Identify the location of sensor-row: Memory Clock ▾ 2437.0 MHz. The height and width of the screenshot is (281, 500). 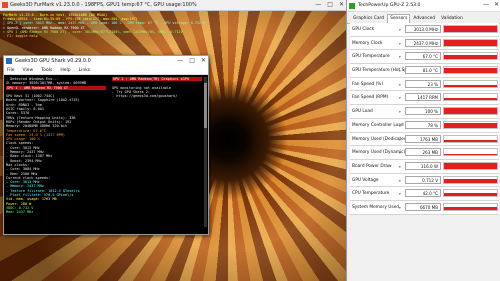
(424, 43).